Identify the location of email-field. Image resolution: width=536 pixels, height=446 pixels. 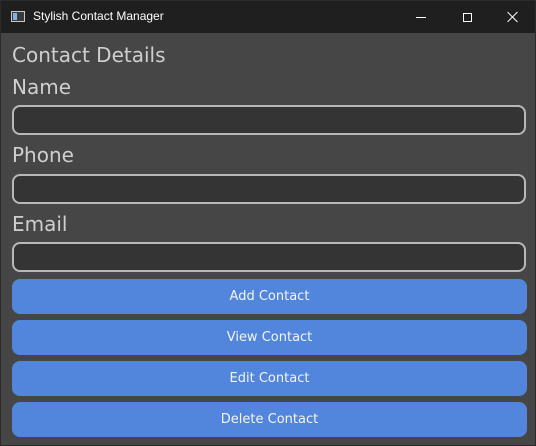
(269, 257).